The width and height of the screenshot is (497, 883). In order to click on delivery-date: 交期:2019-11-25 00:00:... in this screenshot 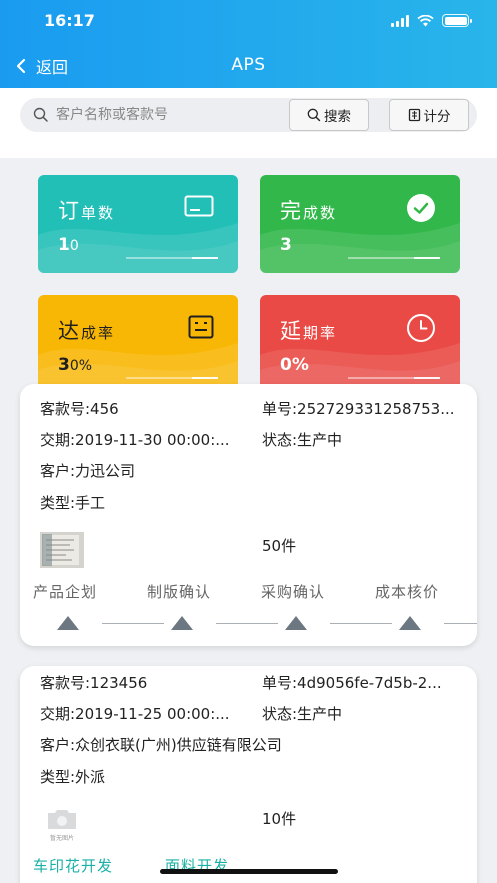, I will do `click(135, 714)`.